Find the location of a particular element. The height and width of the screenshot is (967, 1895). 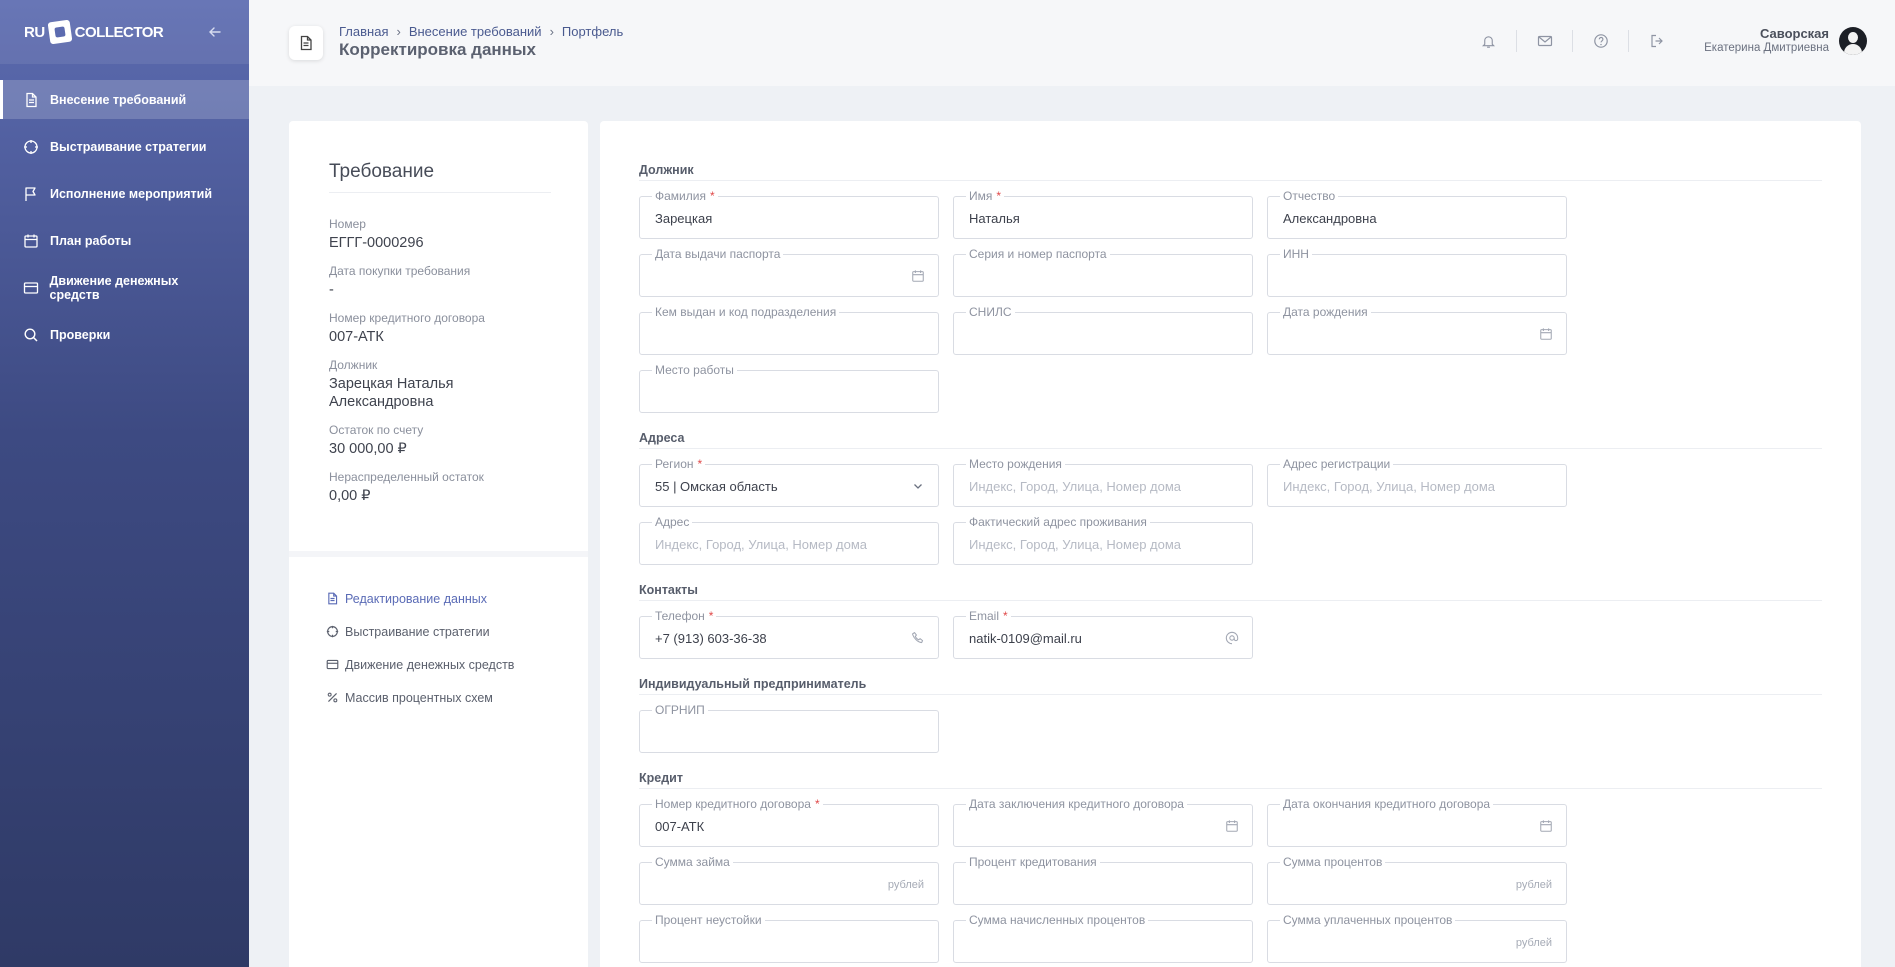

avatar is located at coordinates (1853, 41).